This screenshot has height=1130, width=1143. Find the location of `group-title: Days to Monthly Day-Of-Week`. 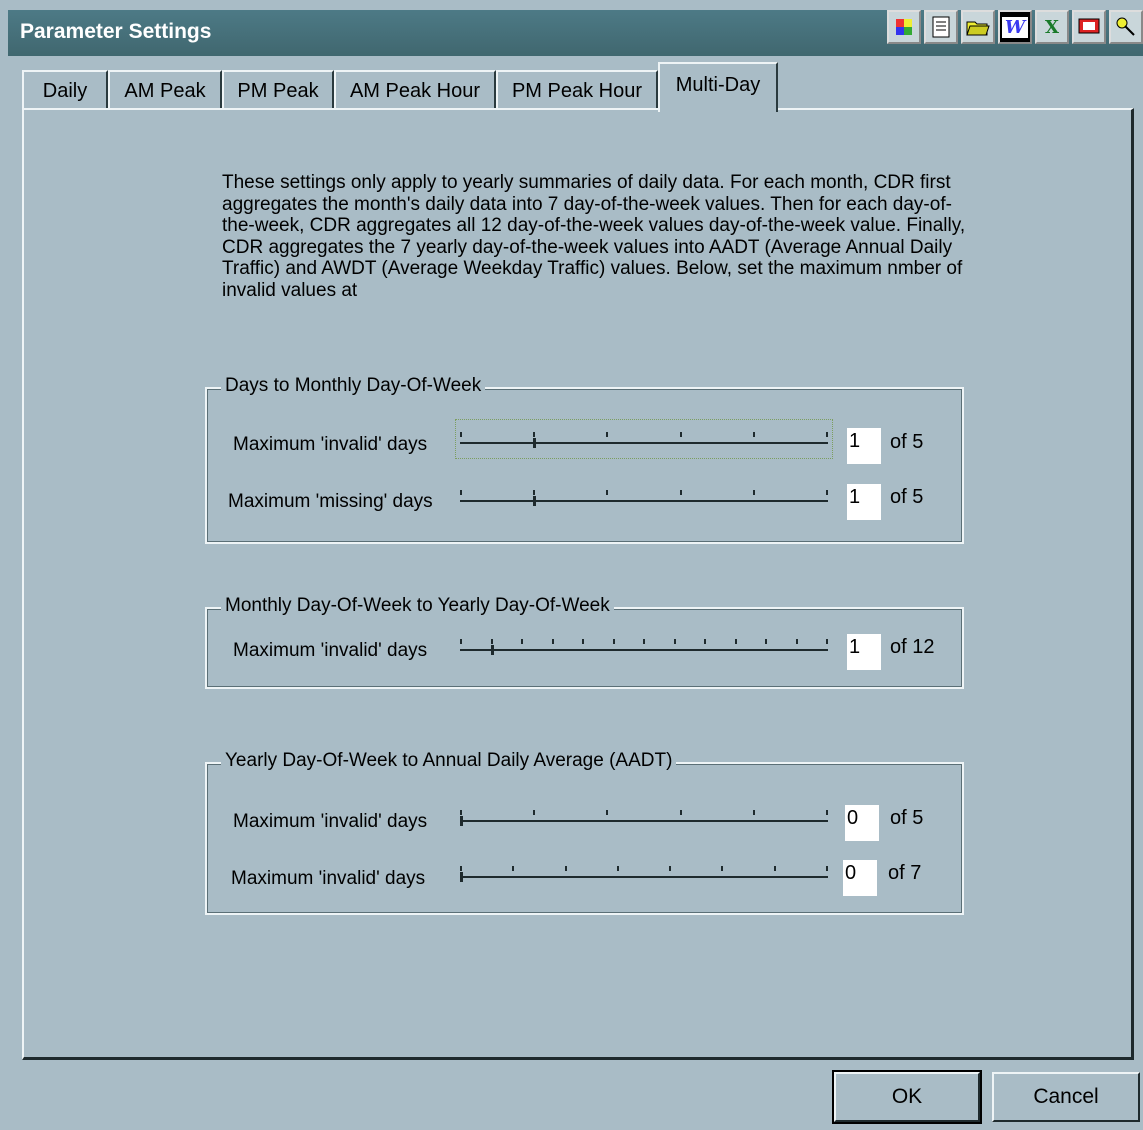

group-title: Days to Monthly Day-Of-Week is located at coordinates (353, 386).